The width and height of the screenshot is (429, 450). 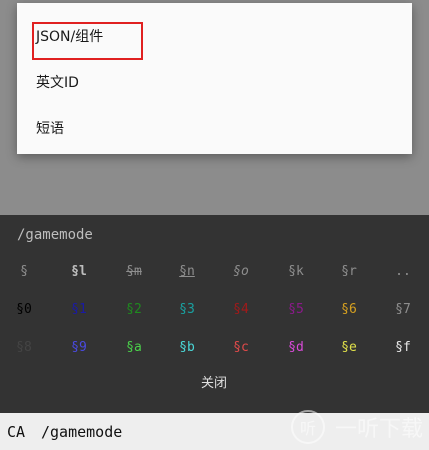 What do you see at coordinates (87, 41) in the screenshot?
I see `highlight-box` at bounding box center [87, 41].